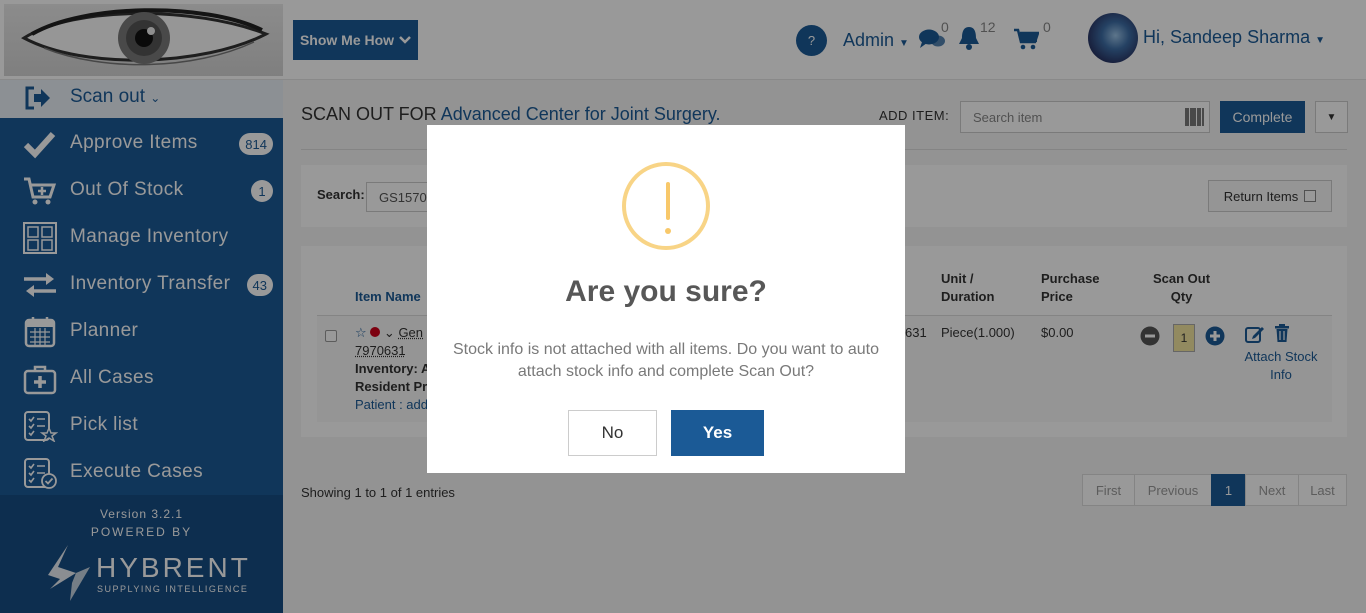 The height and width of the screenshot is (613, 1366). Describe the element at coordinates (612, 433) in the screenshot. I see `no-button: No` at that location.